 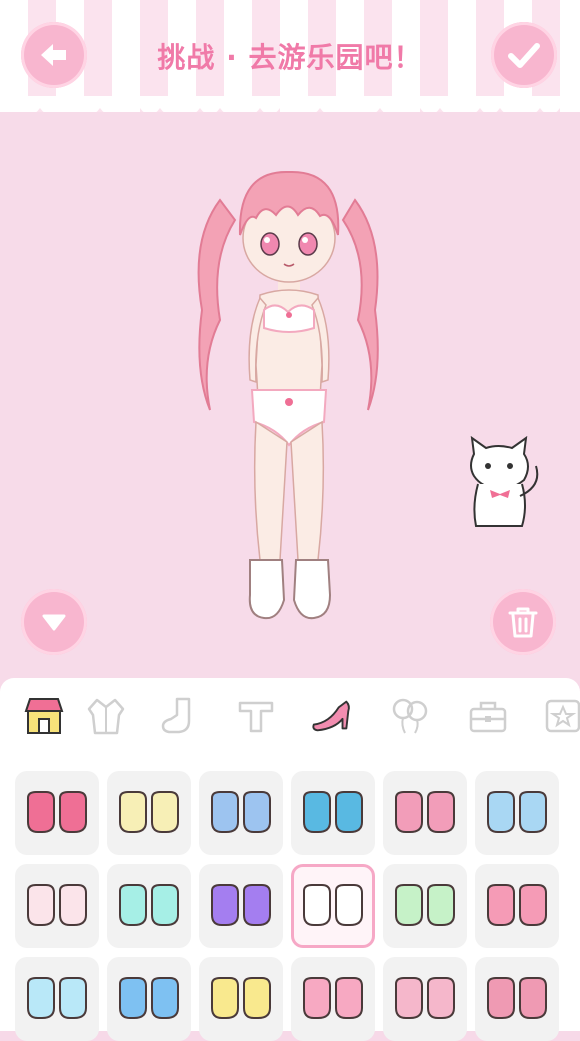 I want to click on tab-tops, so click(x=256, y=716).